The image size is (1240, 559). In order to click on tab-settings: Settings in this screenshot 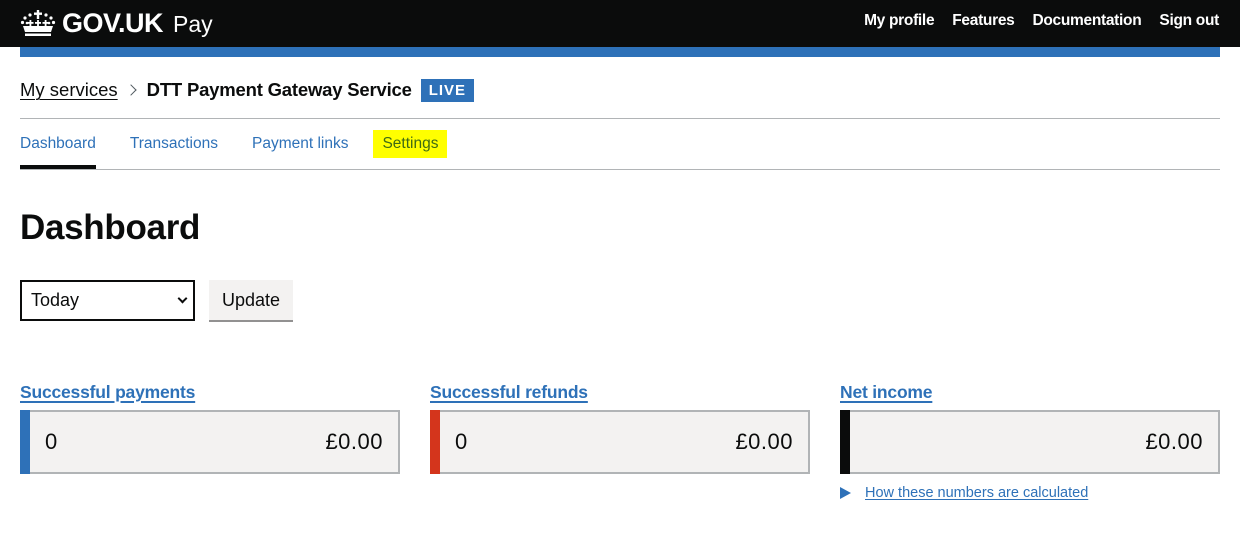, I will do `click(410, 144)`.